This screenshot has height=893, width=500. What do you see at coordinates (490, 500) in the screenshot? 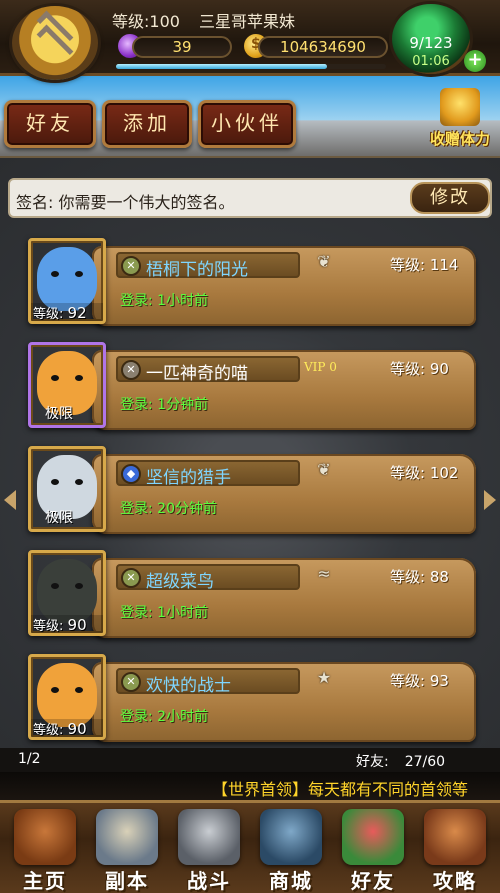
I see `page-right-arrow-icon` at bounding box center [490, 500].